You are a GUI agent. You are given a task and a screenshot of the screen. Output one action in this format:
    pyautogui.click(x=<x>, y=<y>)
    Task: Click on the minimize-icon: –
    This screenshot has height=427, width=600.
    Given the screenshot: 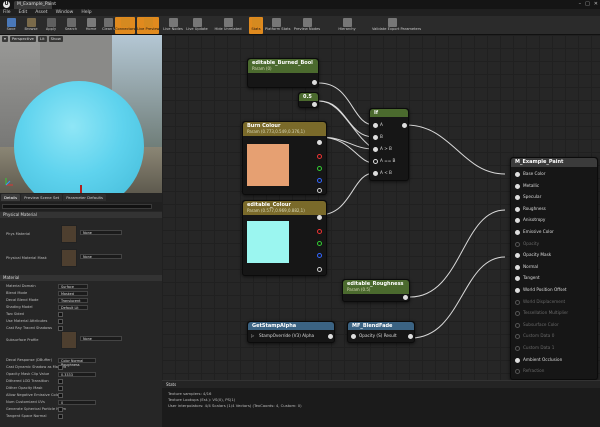 What is the action you would take?
    pyautogui.click(x=580, y=4)
    